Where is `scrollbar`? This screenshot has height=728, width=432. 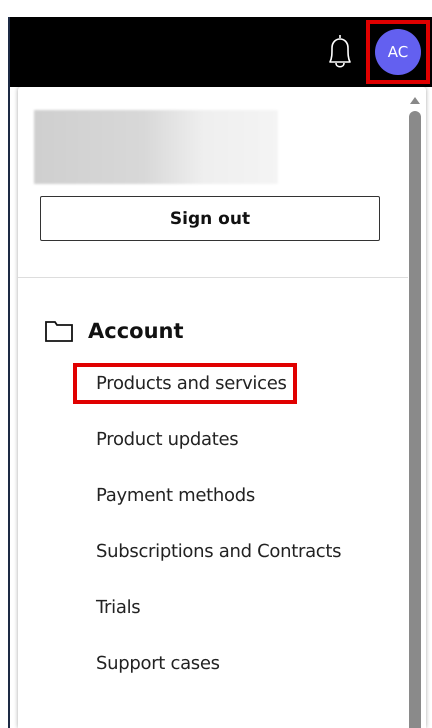 scrollbar is located at coordinates (415, 411).